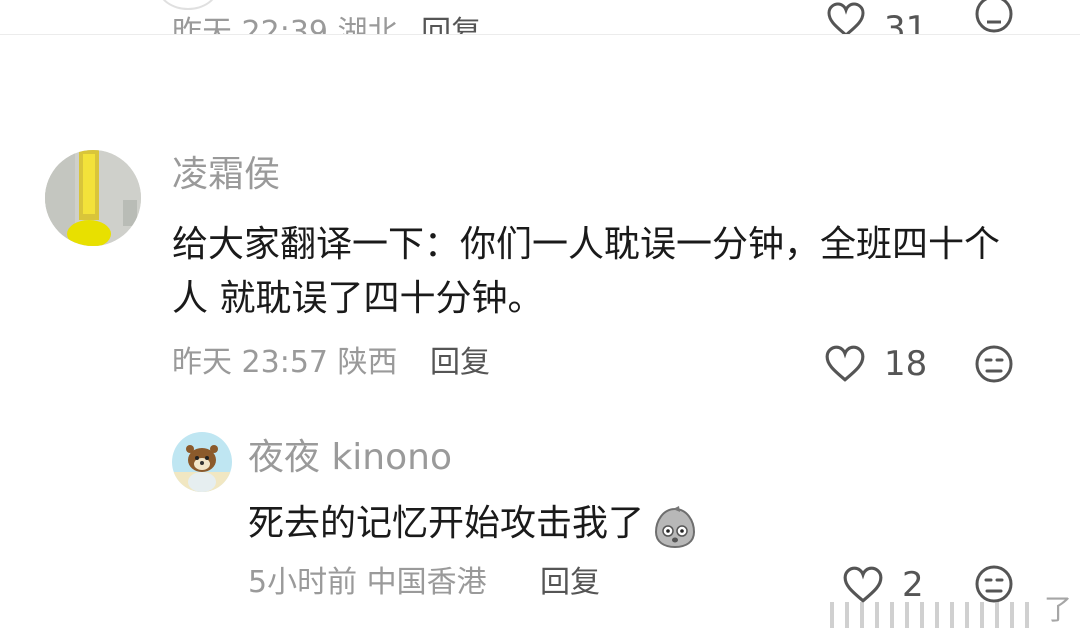 Image resolution: width=1080 pixels, height=637 pixels. Describe the element at coordinates (845, 364) in the screenshot. I see `comment-like-icon` at that location.